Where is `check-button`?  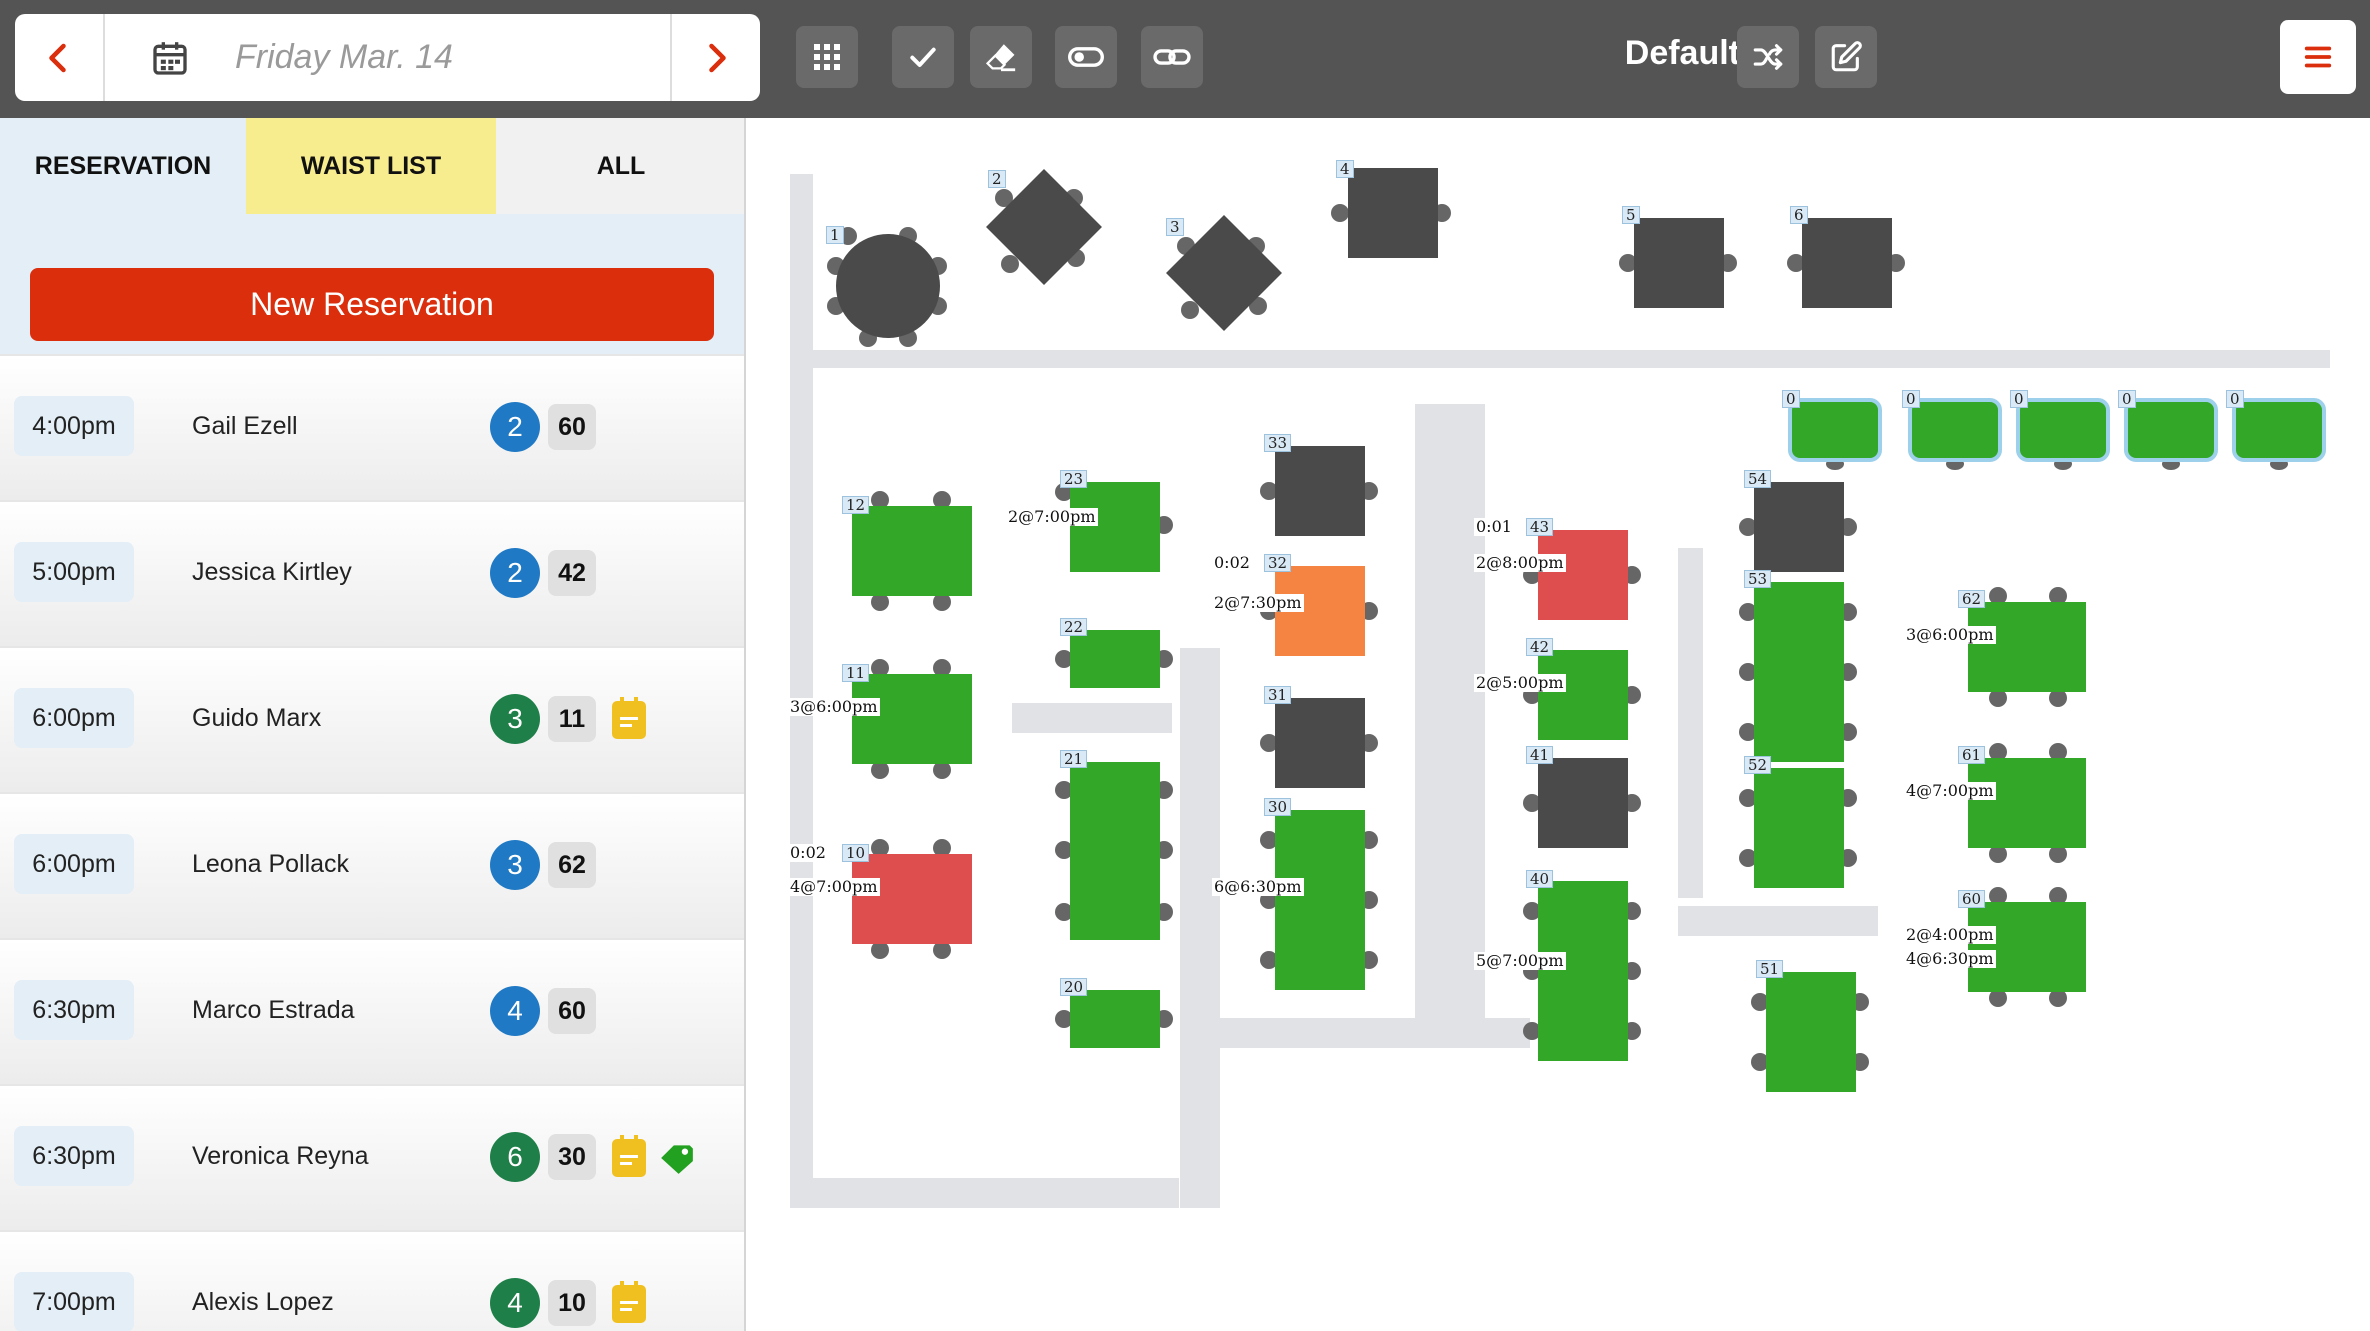
check-button is located at coordinates (923, 57).